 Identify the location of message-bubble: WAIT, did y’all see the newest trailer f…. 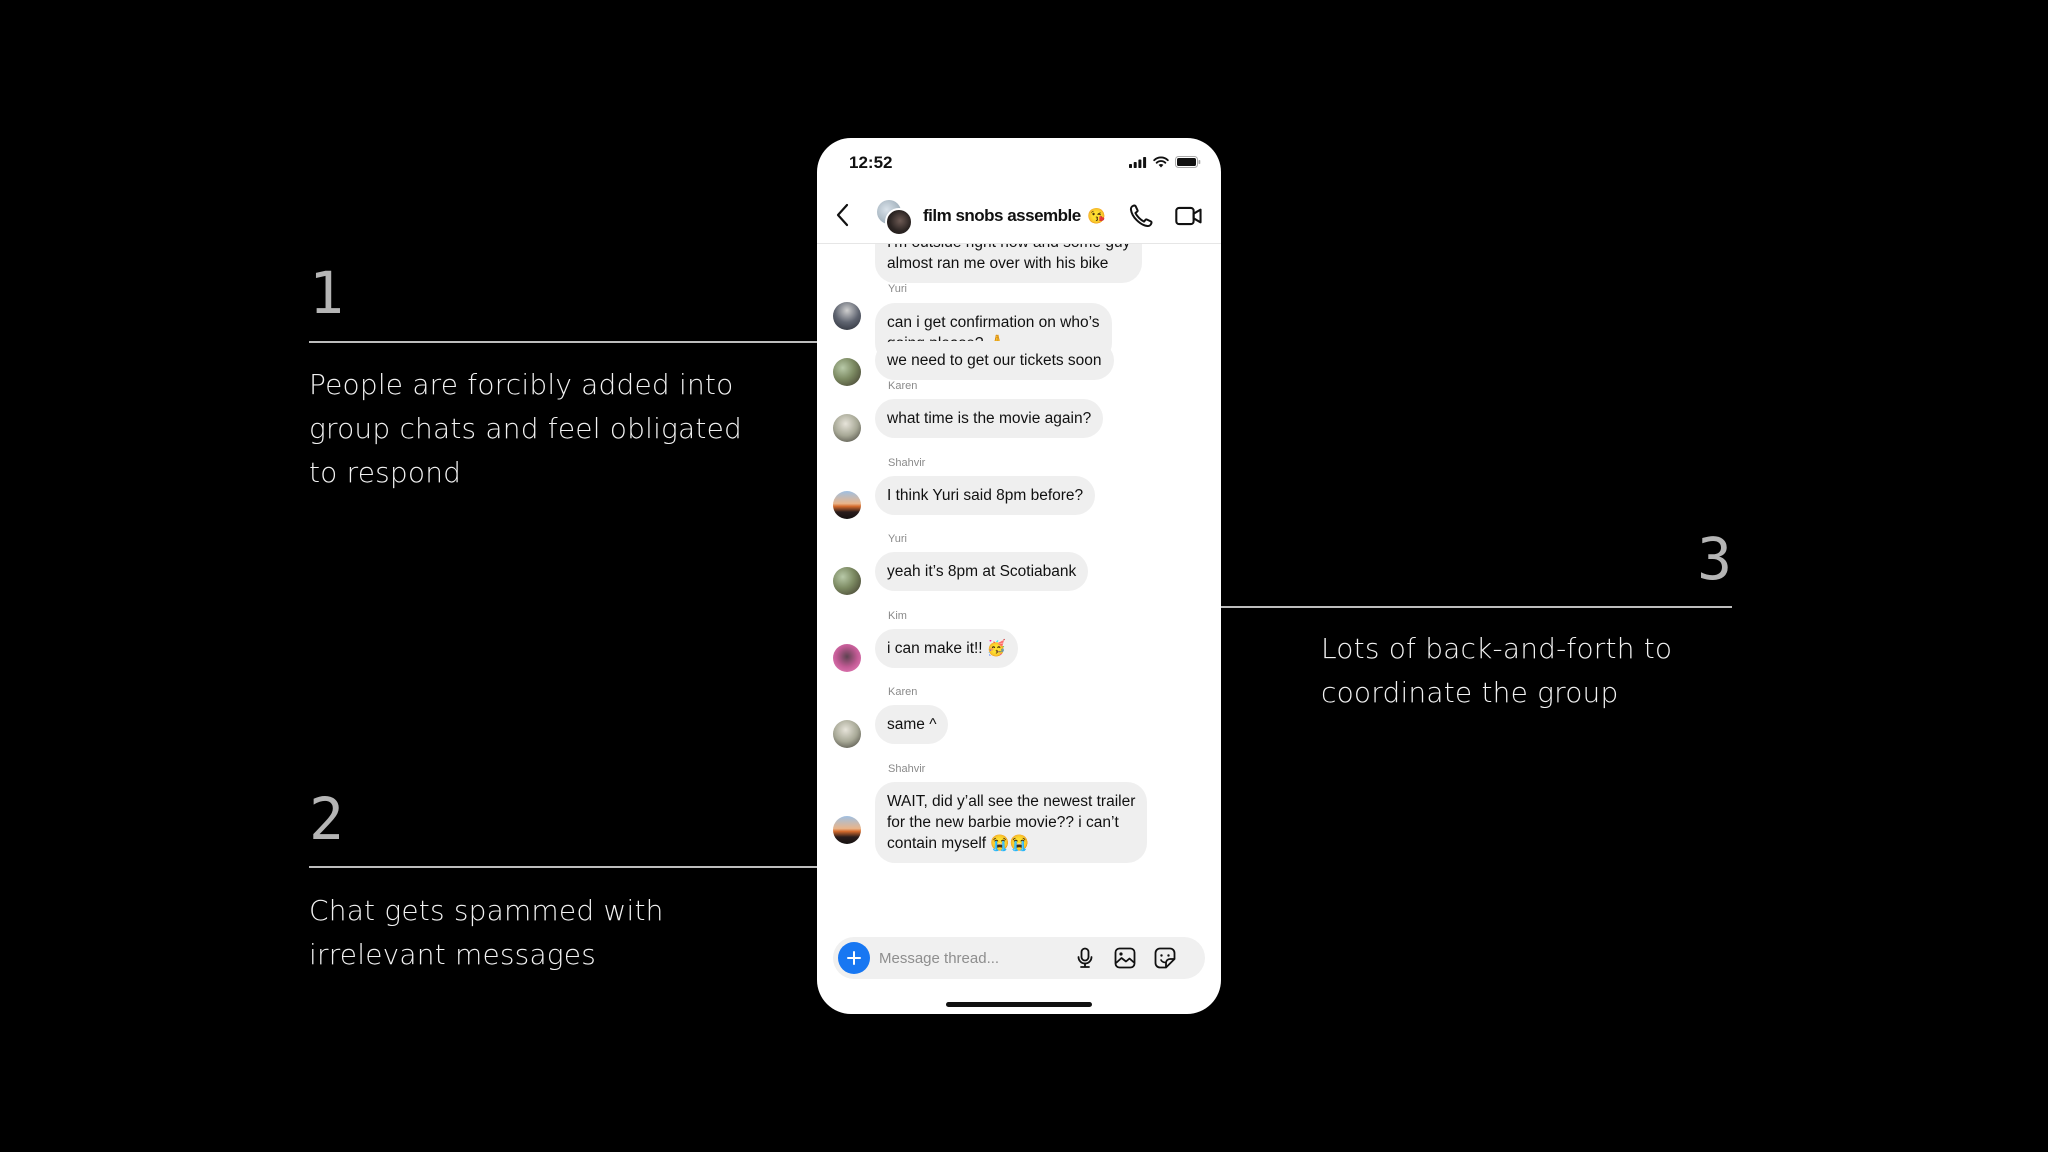
(1011, 822).